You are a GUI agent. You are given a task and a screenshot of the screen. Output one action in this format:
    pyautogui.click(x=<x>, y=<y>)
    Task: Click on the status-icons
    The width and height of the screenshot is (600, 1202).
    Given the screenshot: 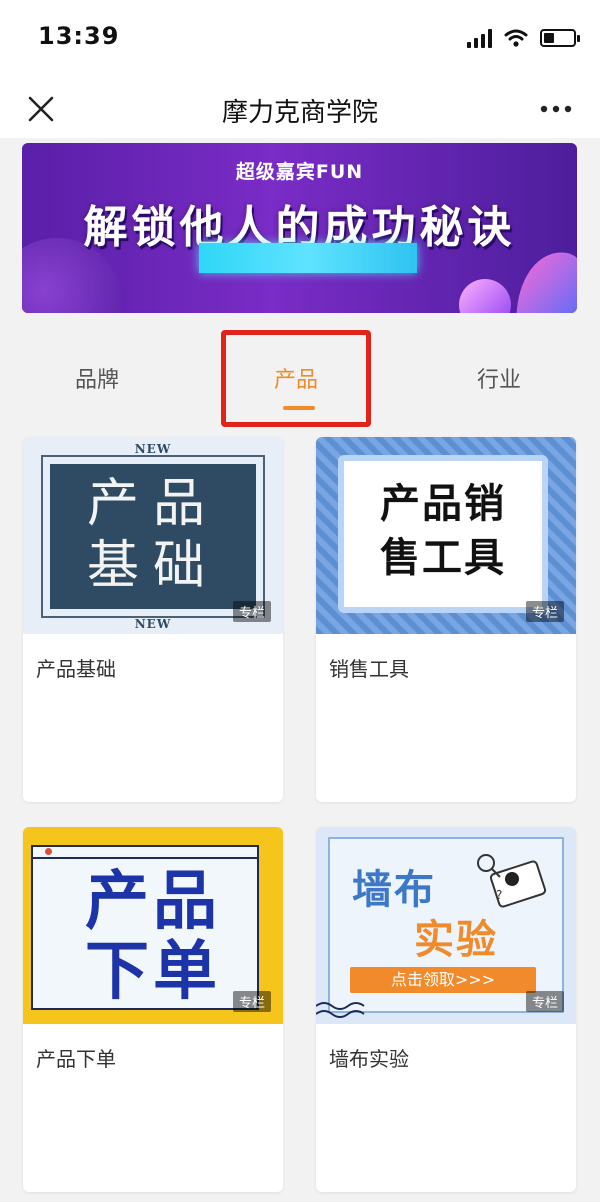 What is the action you would take?
    pyautogui.click(x=523, y=38)
    